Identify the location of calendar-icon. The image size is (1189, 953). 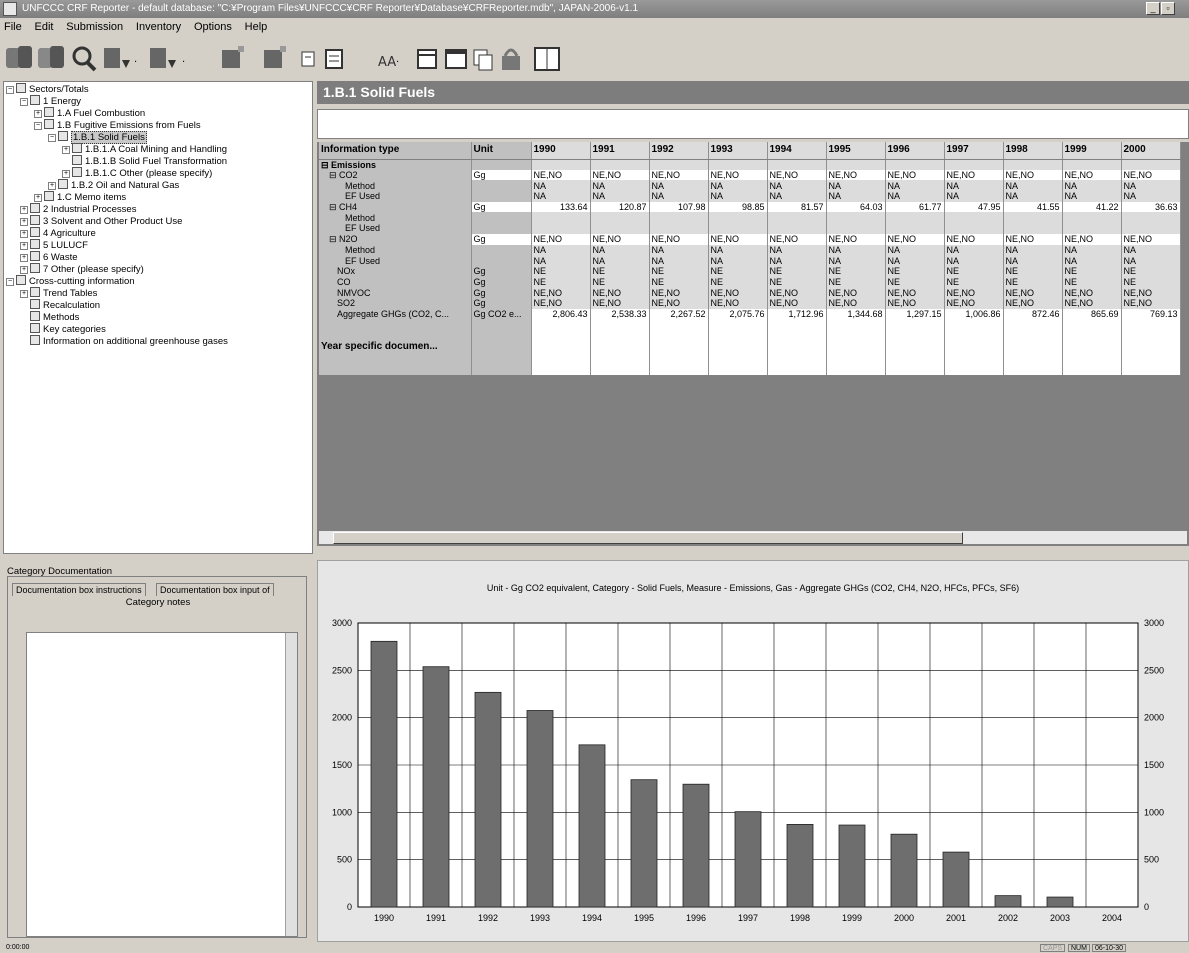
(427, 59).